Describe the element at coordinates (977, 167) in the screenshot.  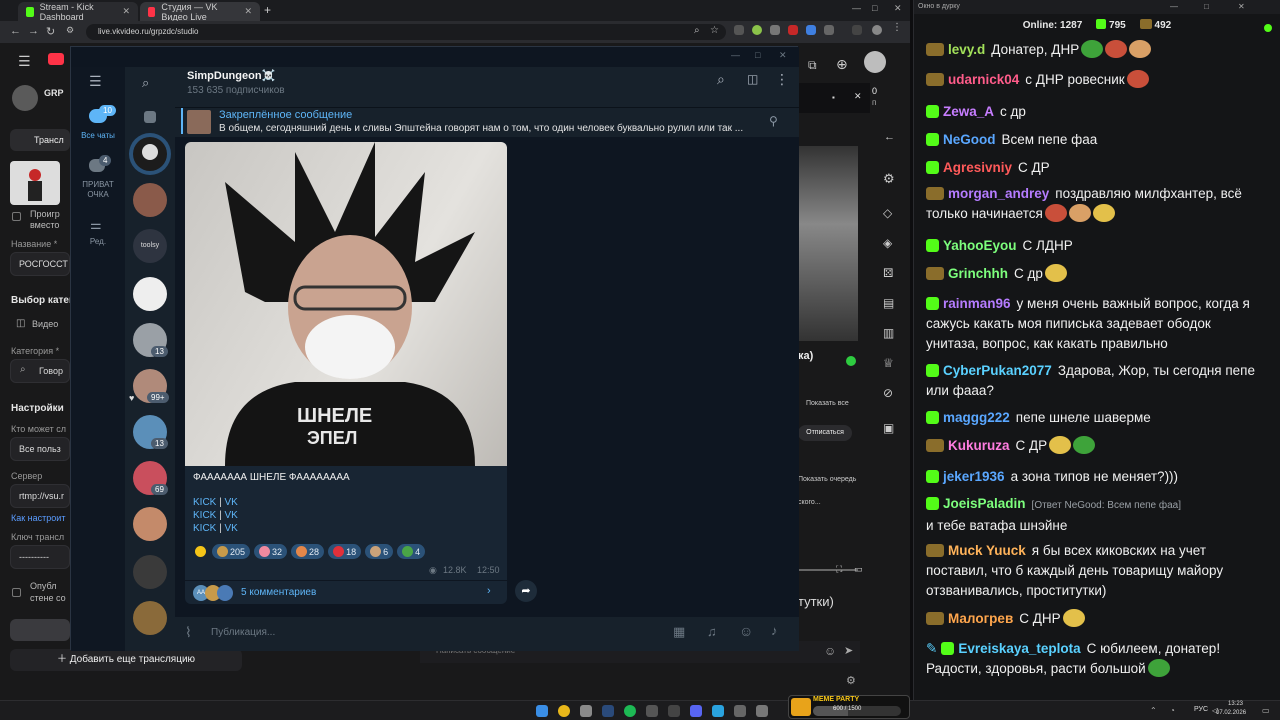
I see `chat-username: Agresivniy` at that location.